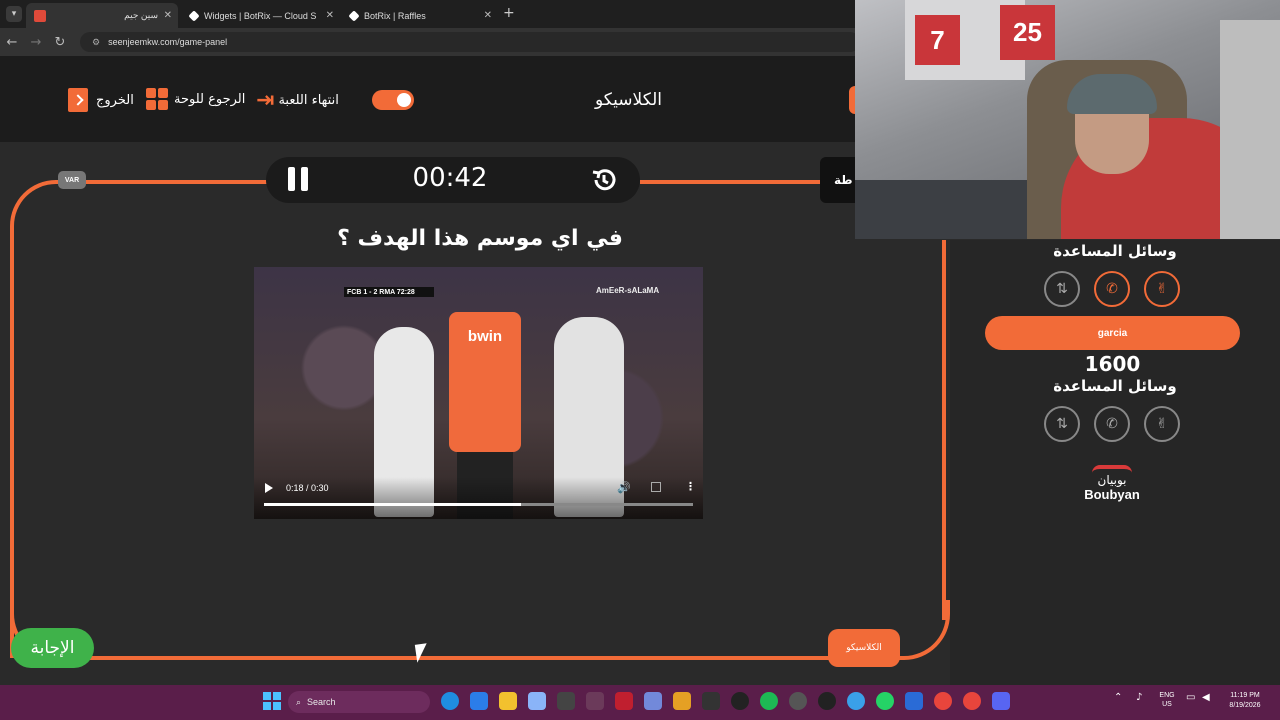 The width and height of the screenshot is (1280, 720). I want to click on sponsor-logo: بوبيان Boubyan, so click(1112, 483).